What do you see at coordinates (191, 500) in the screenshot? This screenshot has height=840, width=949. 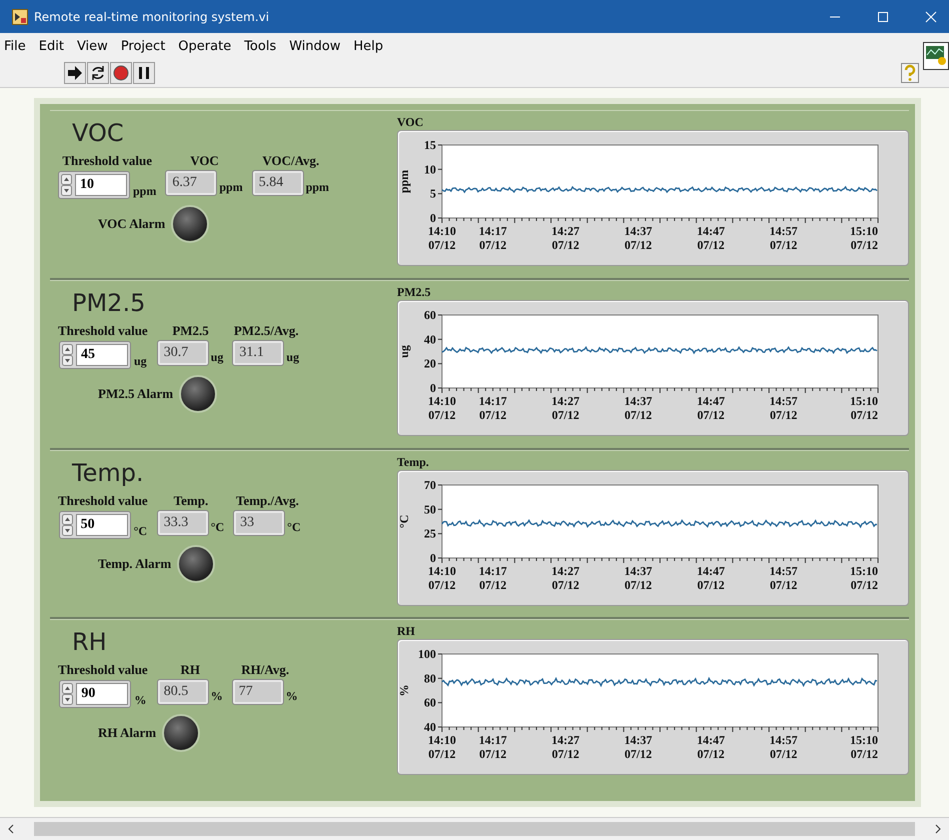 I see `indicator-label: Temp.` at bounding box center [191, 500].